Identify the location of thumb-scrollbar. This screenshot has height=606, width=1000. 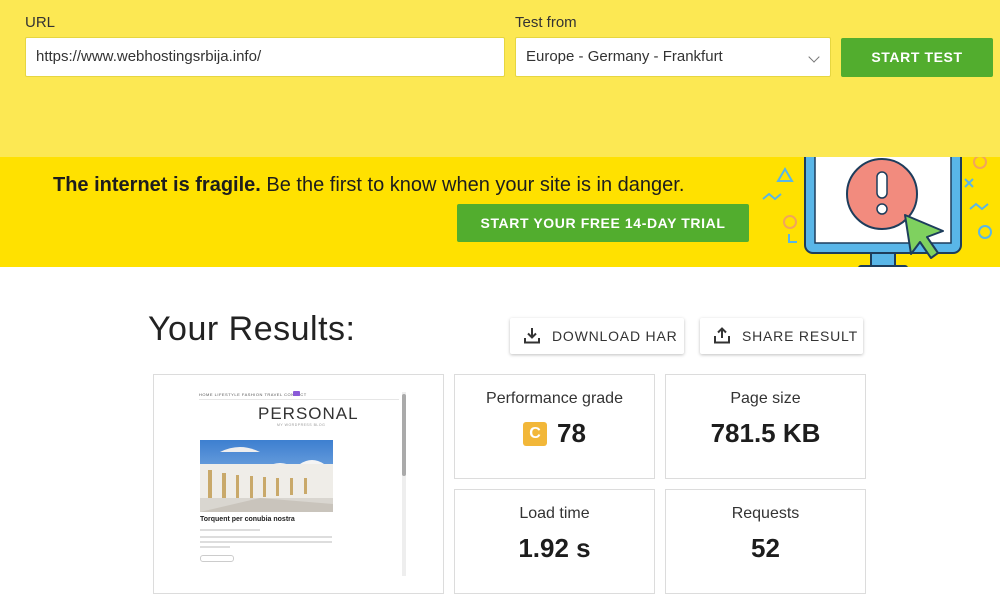
(404, 484).